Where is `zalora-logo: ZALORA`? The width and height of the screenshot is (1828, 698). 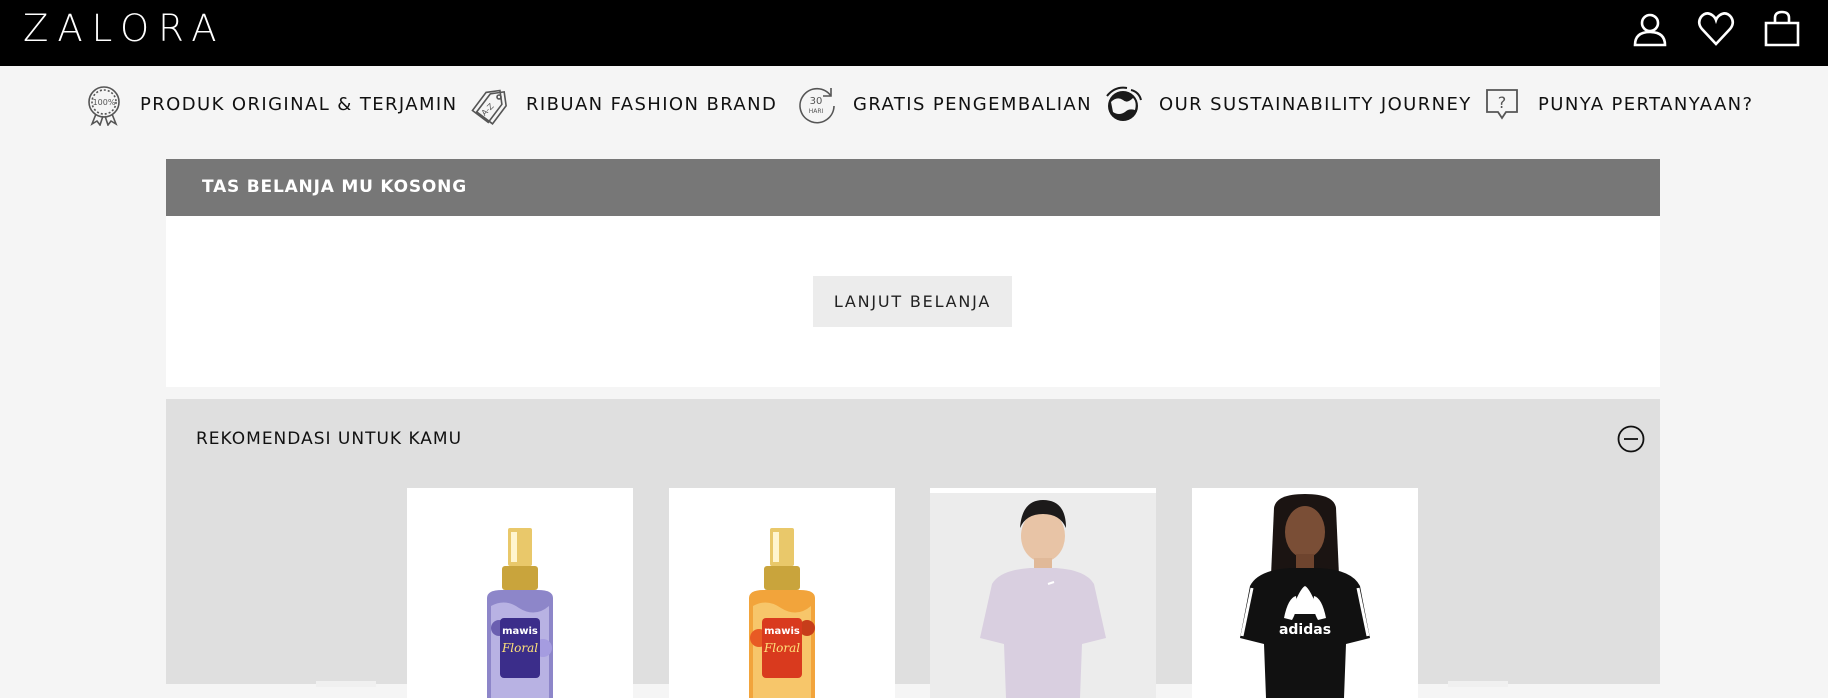 zalora-logo: ZALORA is located at coordinates (124, 29).